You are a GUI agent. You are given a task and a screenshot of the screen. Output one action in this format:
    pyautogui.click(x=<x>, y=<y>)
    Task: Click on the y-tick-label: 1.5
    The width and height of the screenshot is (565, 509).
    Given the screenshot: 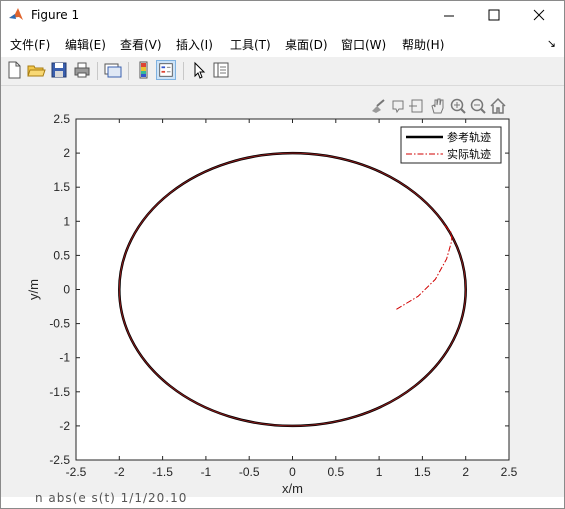 What is the action you would take?
    pyautogui.click(x=61, y=187)
    